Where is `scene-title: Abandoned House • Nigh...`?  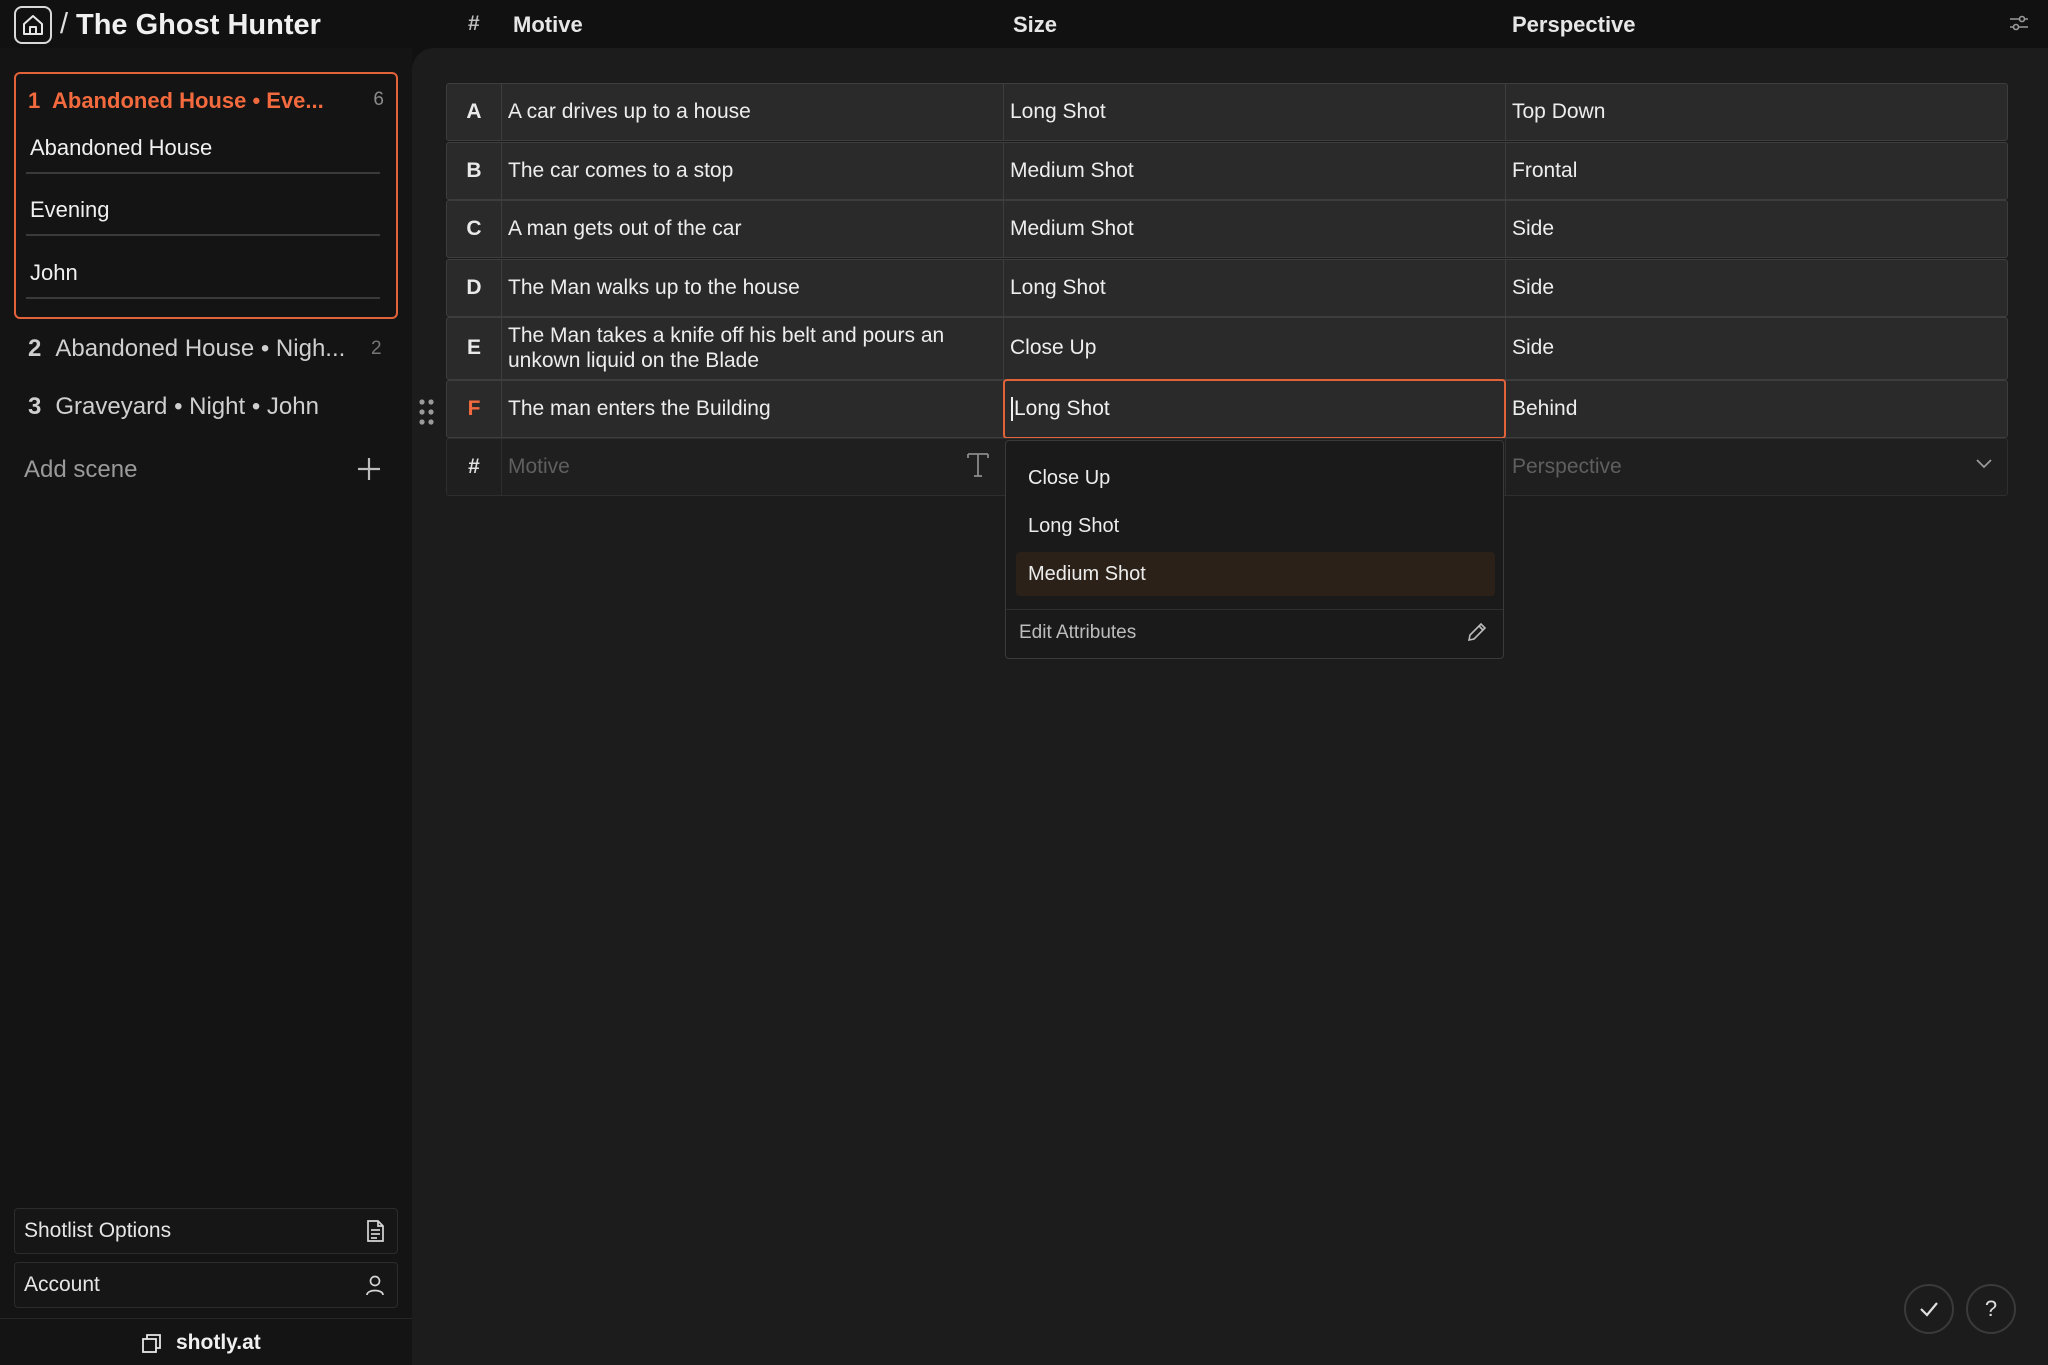 scene-title: Abandoned House • Nigh... is located at coordinates (200, 348).